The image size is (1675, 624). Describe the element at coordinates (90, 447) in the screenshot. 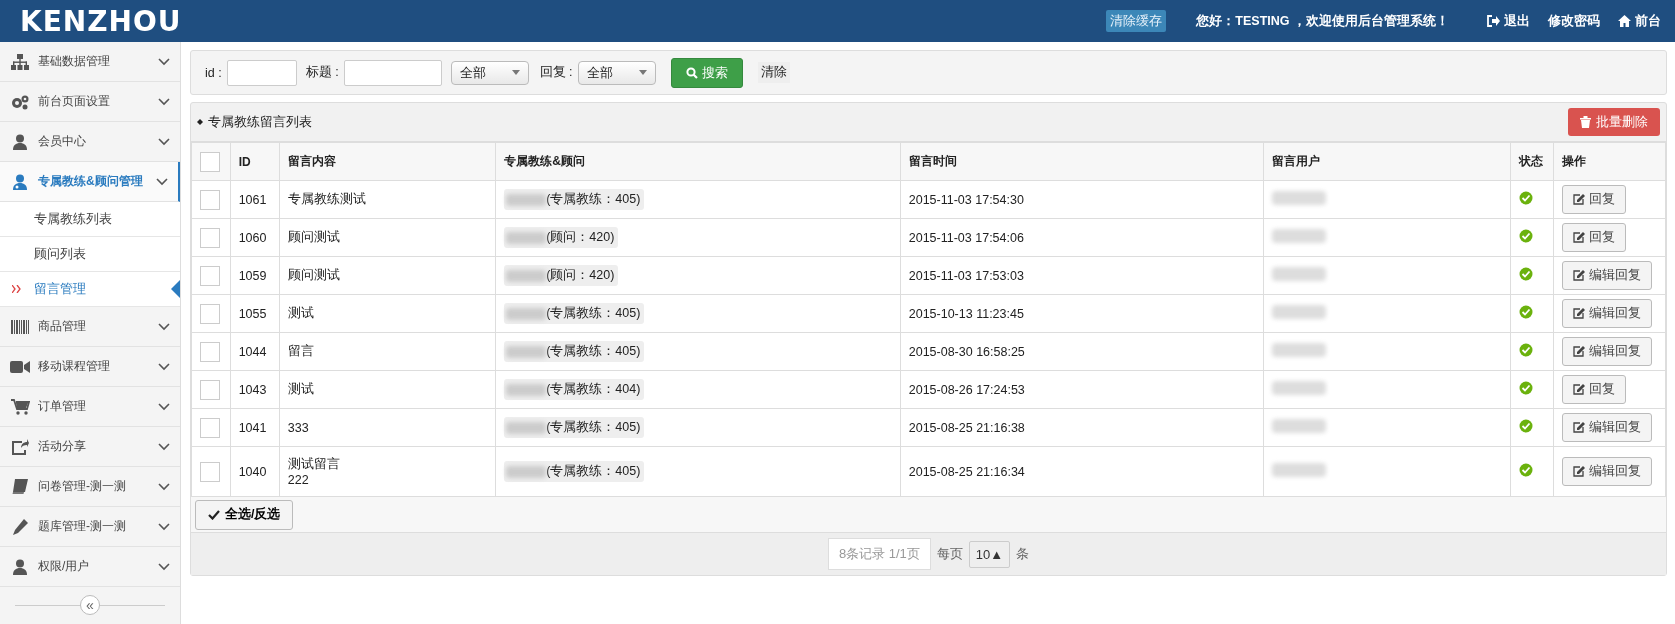

I see `sidebar-item: 活动分享` at that location.